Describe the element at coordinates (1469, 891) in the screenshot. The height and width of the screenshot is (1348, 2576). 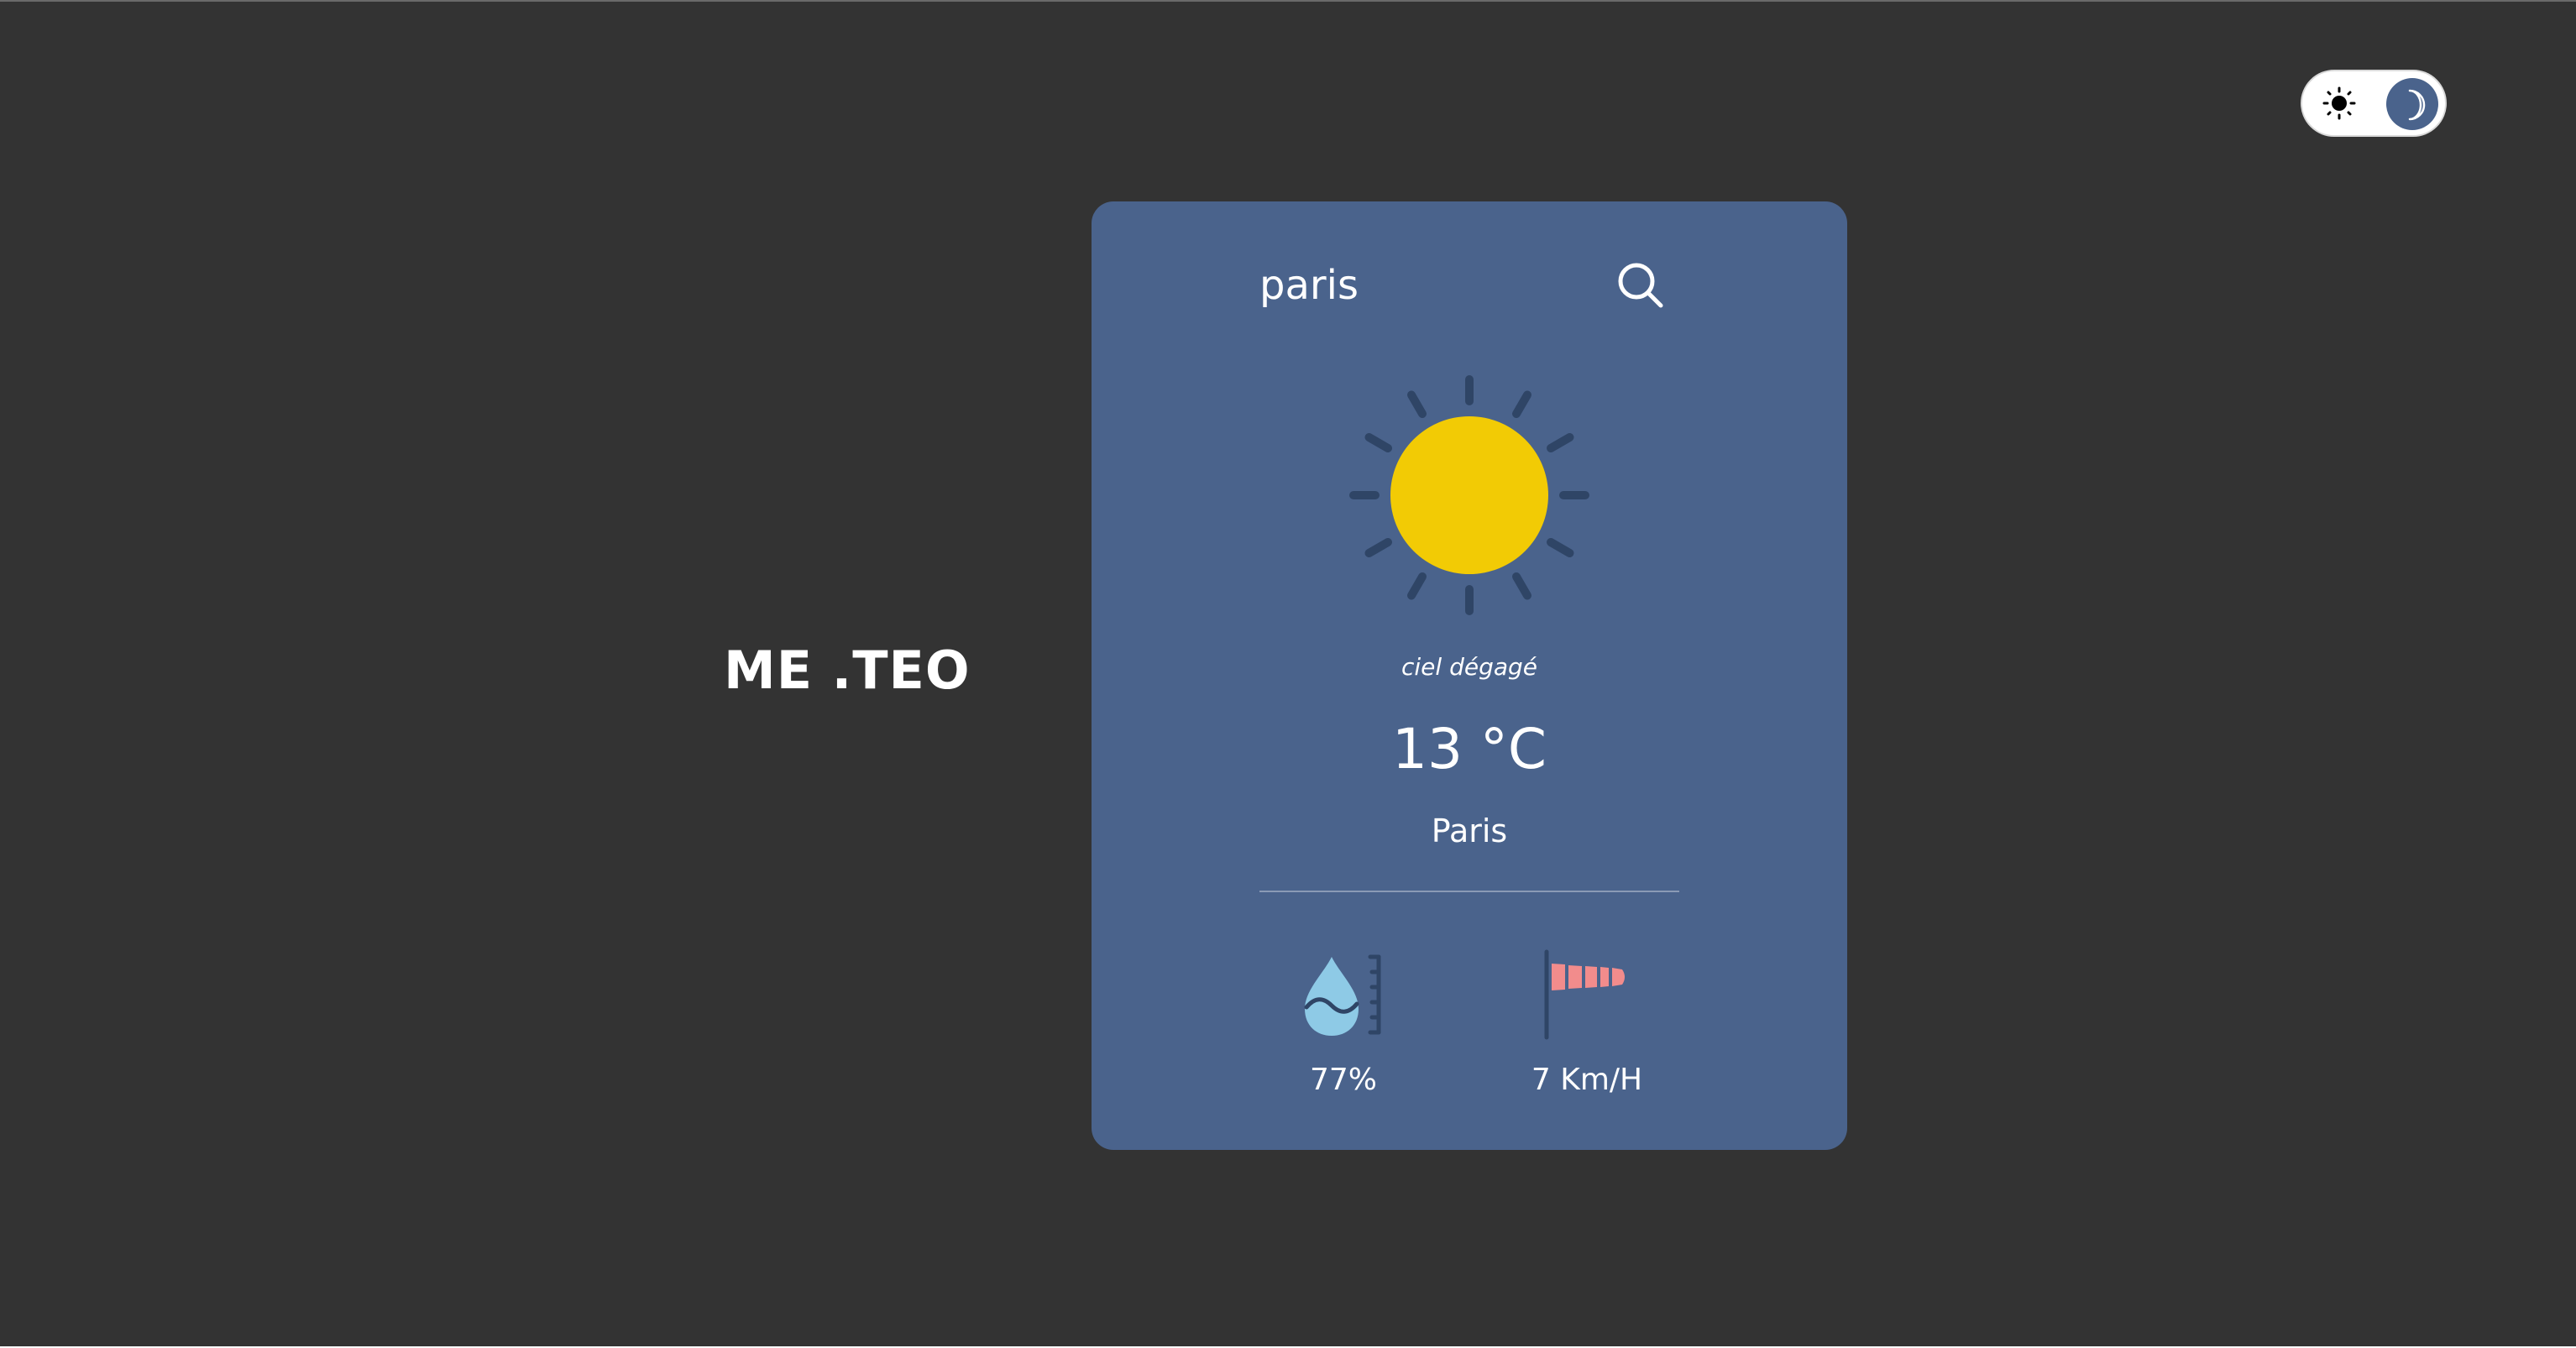
I see `divider` at that location.